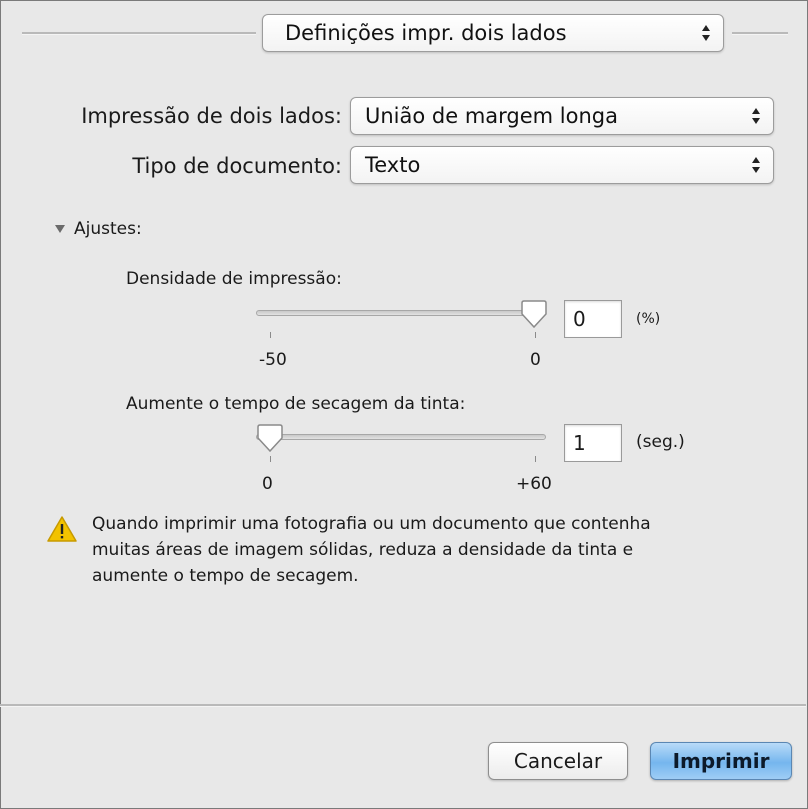 Image resolution: width=808 pixels, height=809 pixels. I want to click on doc-type-select: Texto, so click(562, 165).